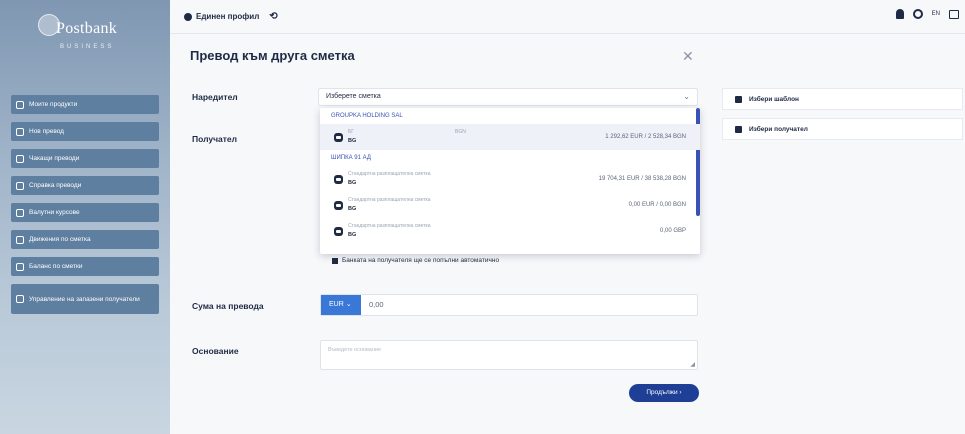 The width and height of the screenshot is (965, 434). What do you see at coordinates (774, 99) in the screenshot?
I see `choose-template-label: Избери шаблон` at bounding box center [774, 99].